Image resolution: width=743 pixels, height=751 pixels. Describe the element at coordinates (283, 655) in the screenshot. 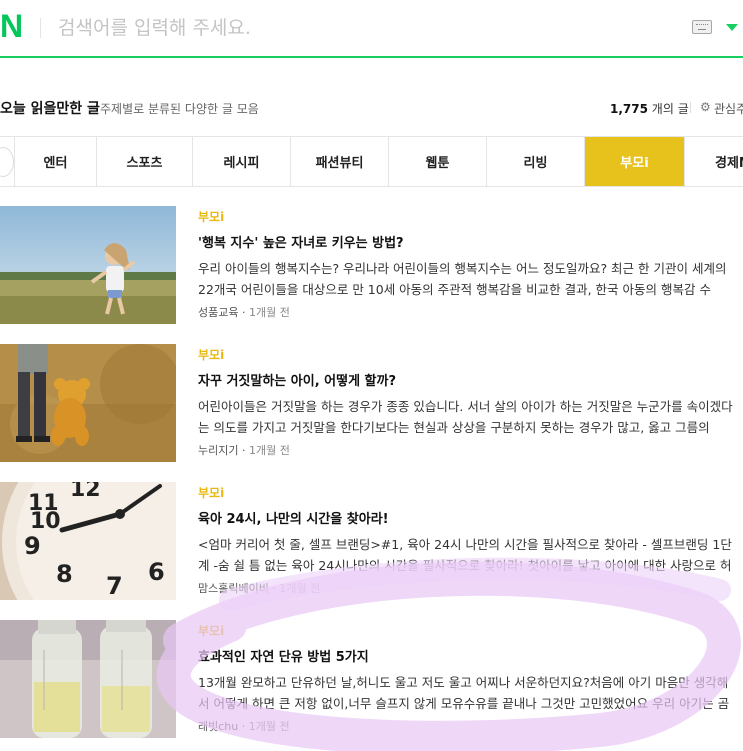

I see `article-title: 효과적인 자연 단유 방법 5가지` at that location.